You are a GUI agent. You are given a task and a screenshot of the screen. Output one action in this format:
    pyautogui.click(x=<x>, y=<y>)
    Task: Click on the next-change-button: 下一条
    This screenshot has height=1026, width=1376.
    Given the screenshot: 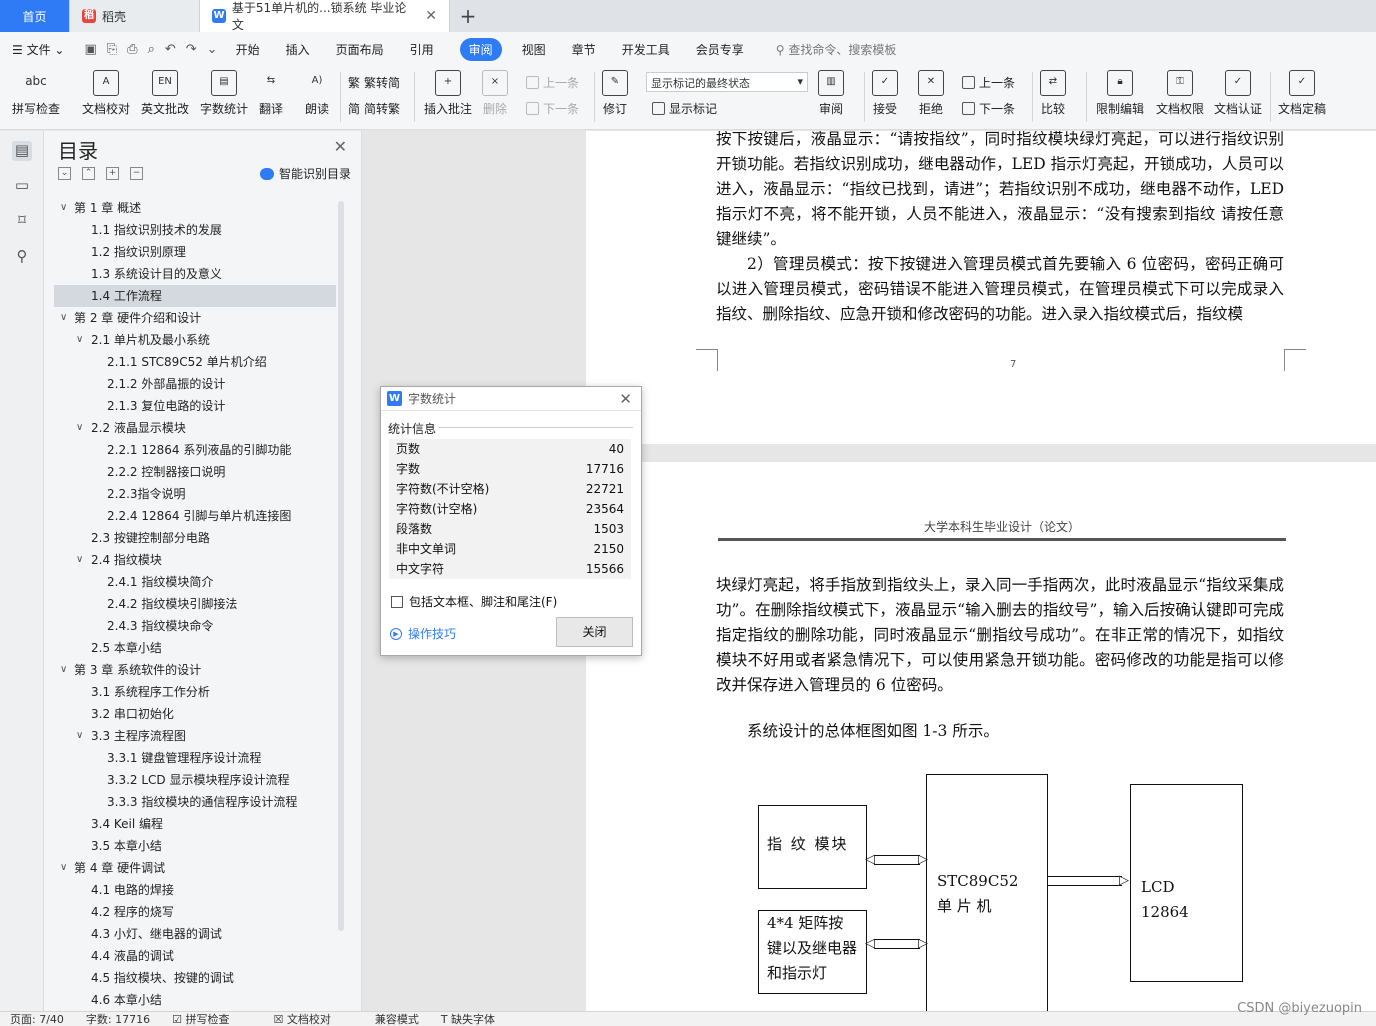 What is the action you would take?
    pyautogui.click(x=988, y=108)
    